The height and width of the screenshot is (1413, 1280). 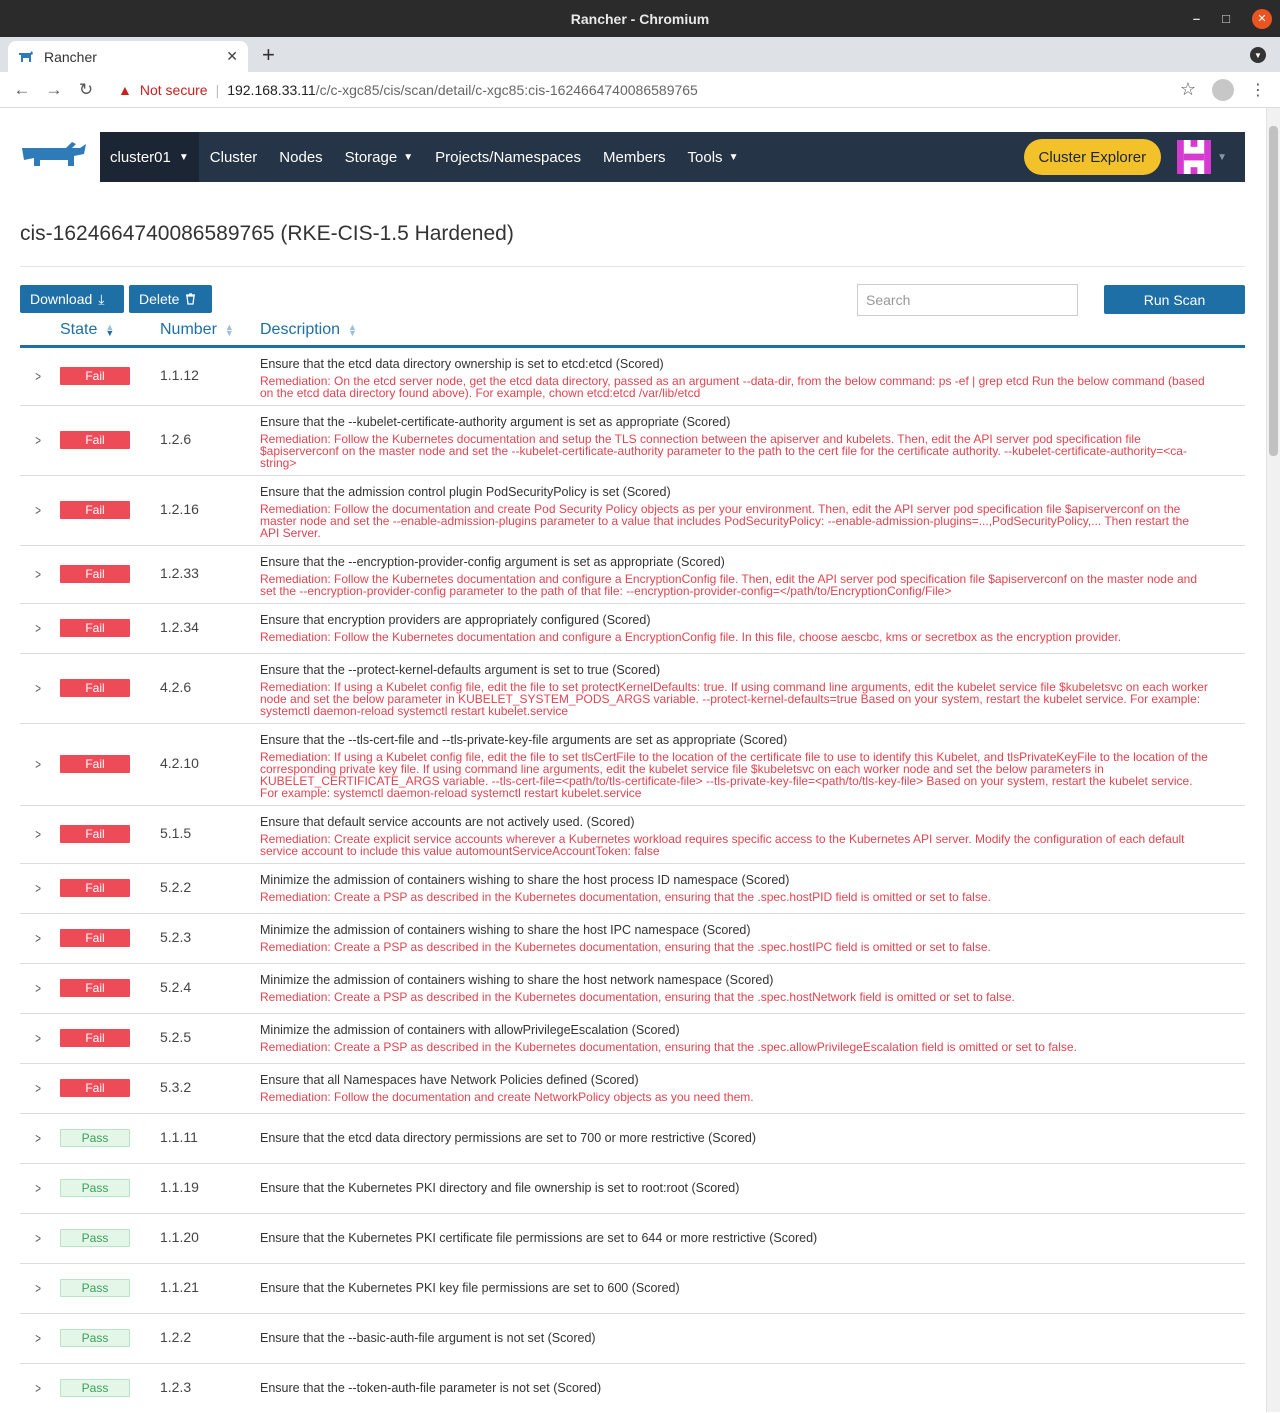 I want to click on back-icon: ←, so click(x=22, y=90).